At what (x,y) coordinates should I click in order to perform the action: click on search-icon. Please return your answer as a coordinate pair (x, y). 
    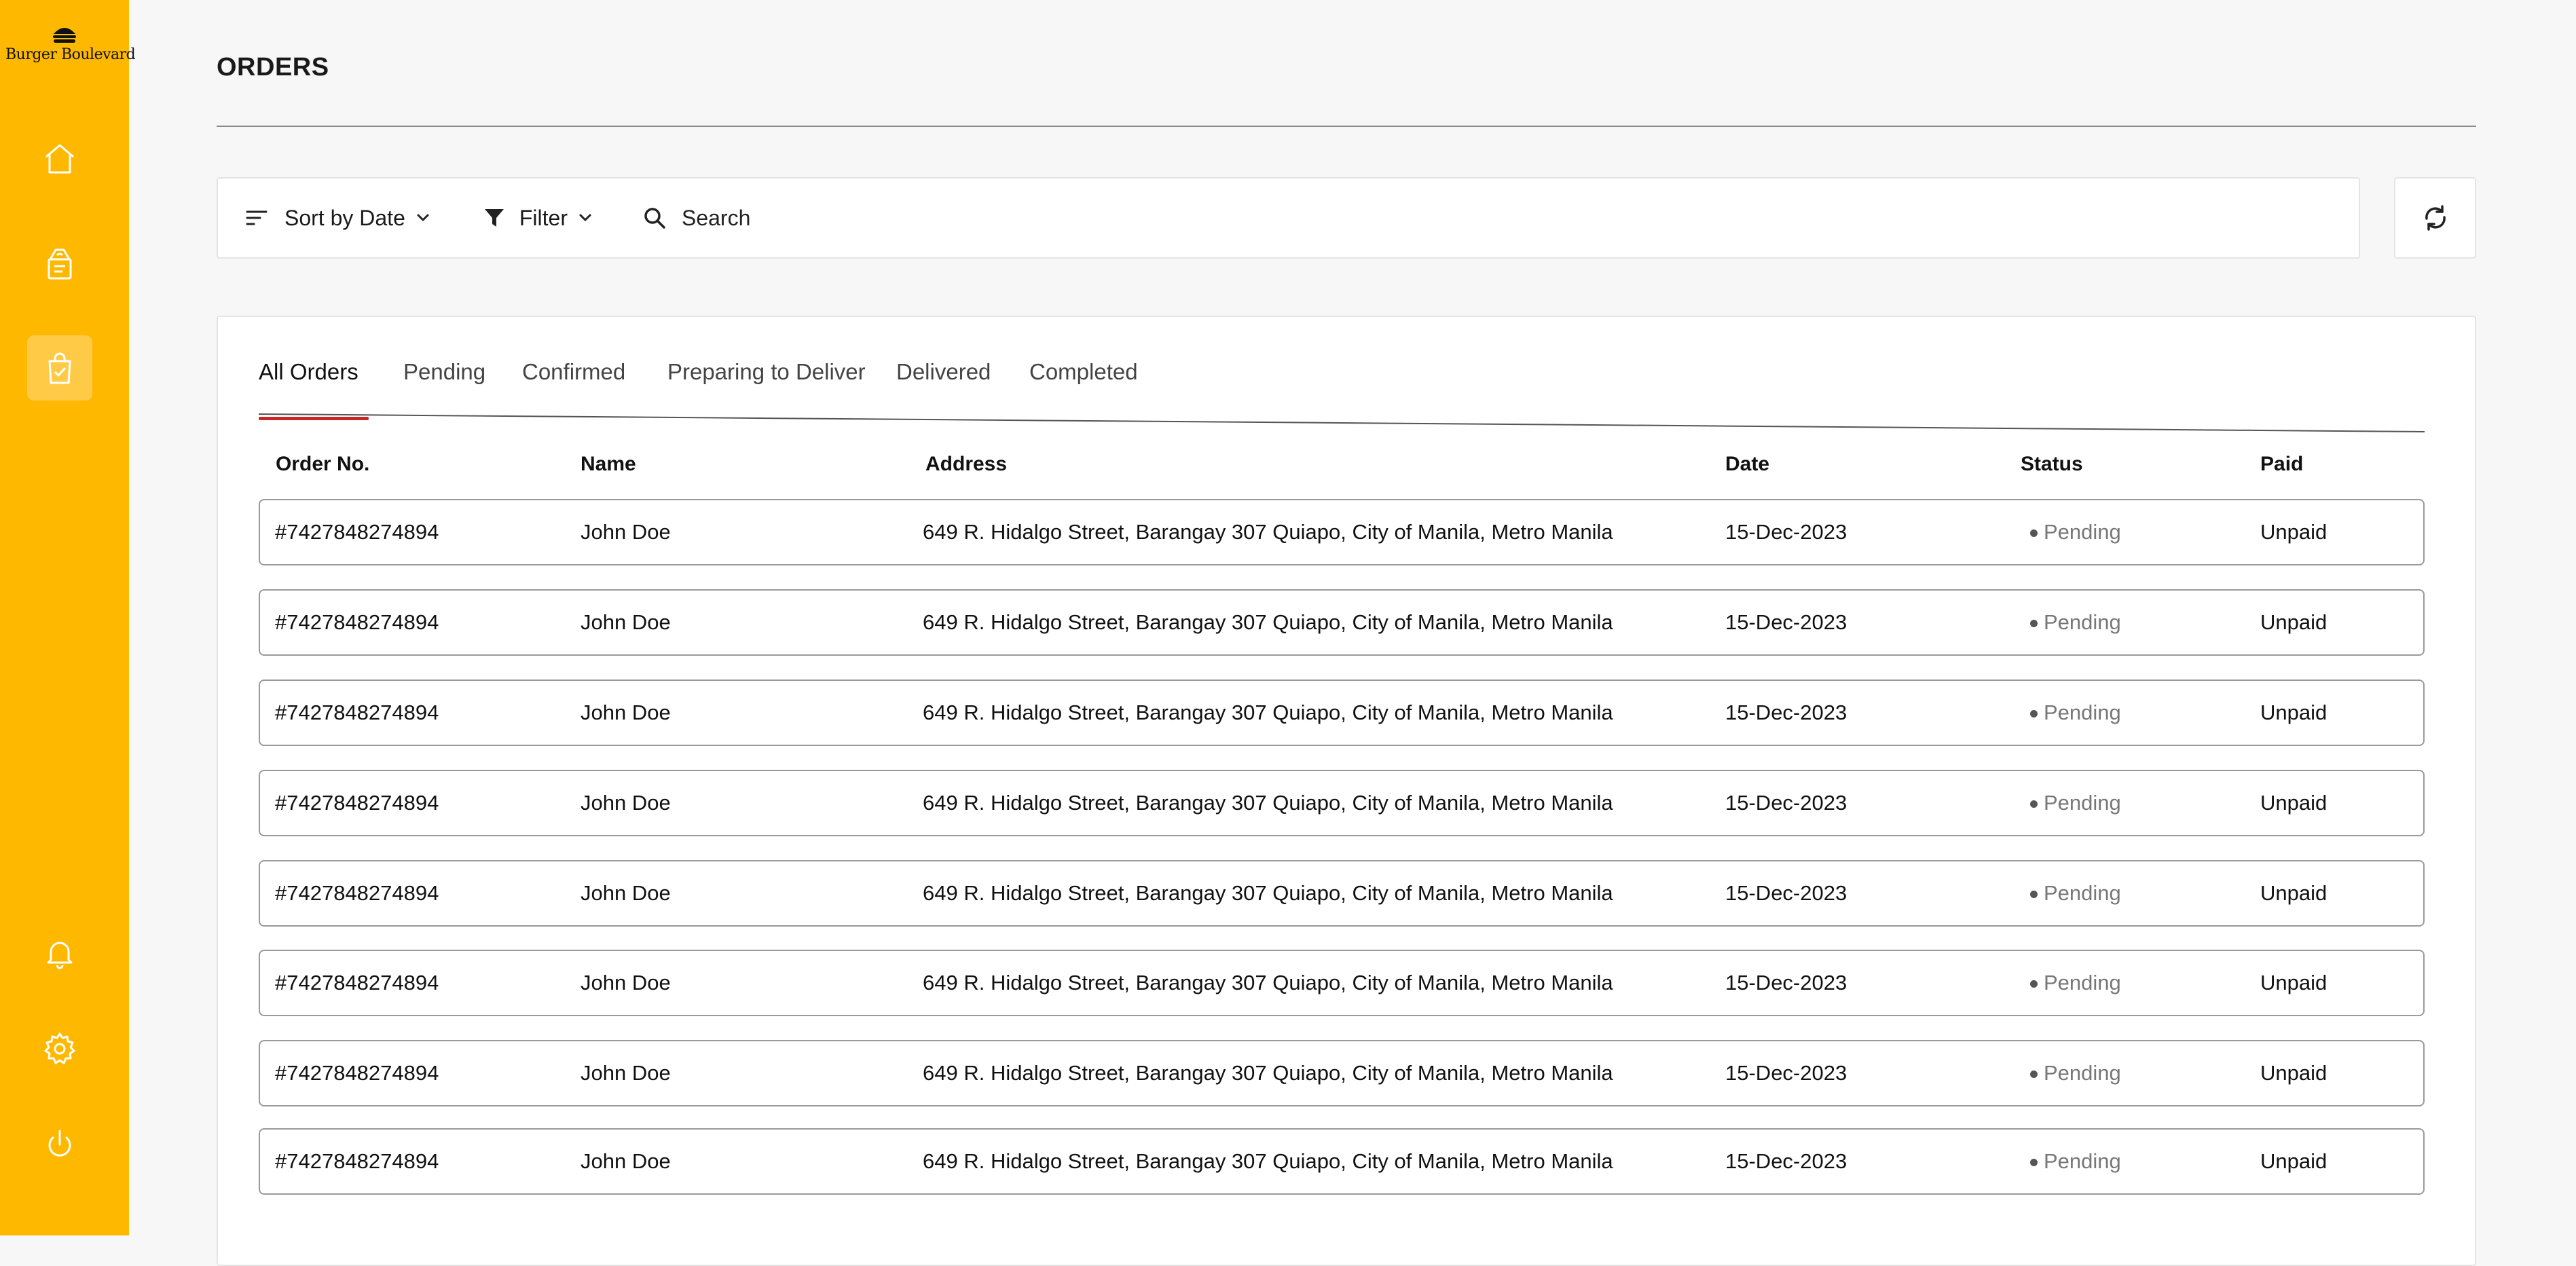
    Looking at the image, I should click on (654, 218).